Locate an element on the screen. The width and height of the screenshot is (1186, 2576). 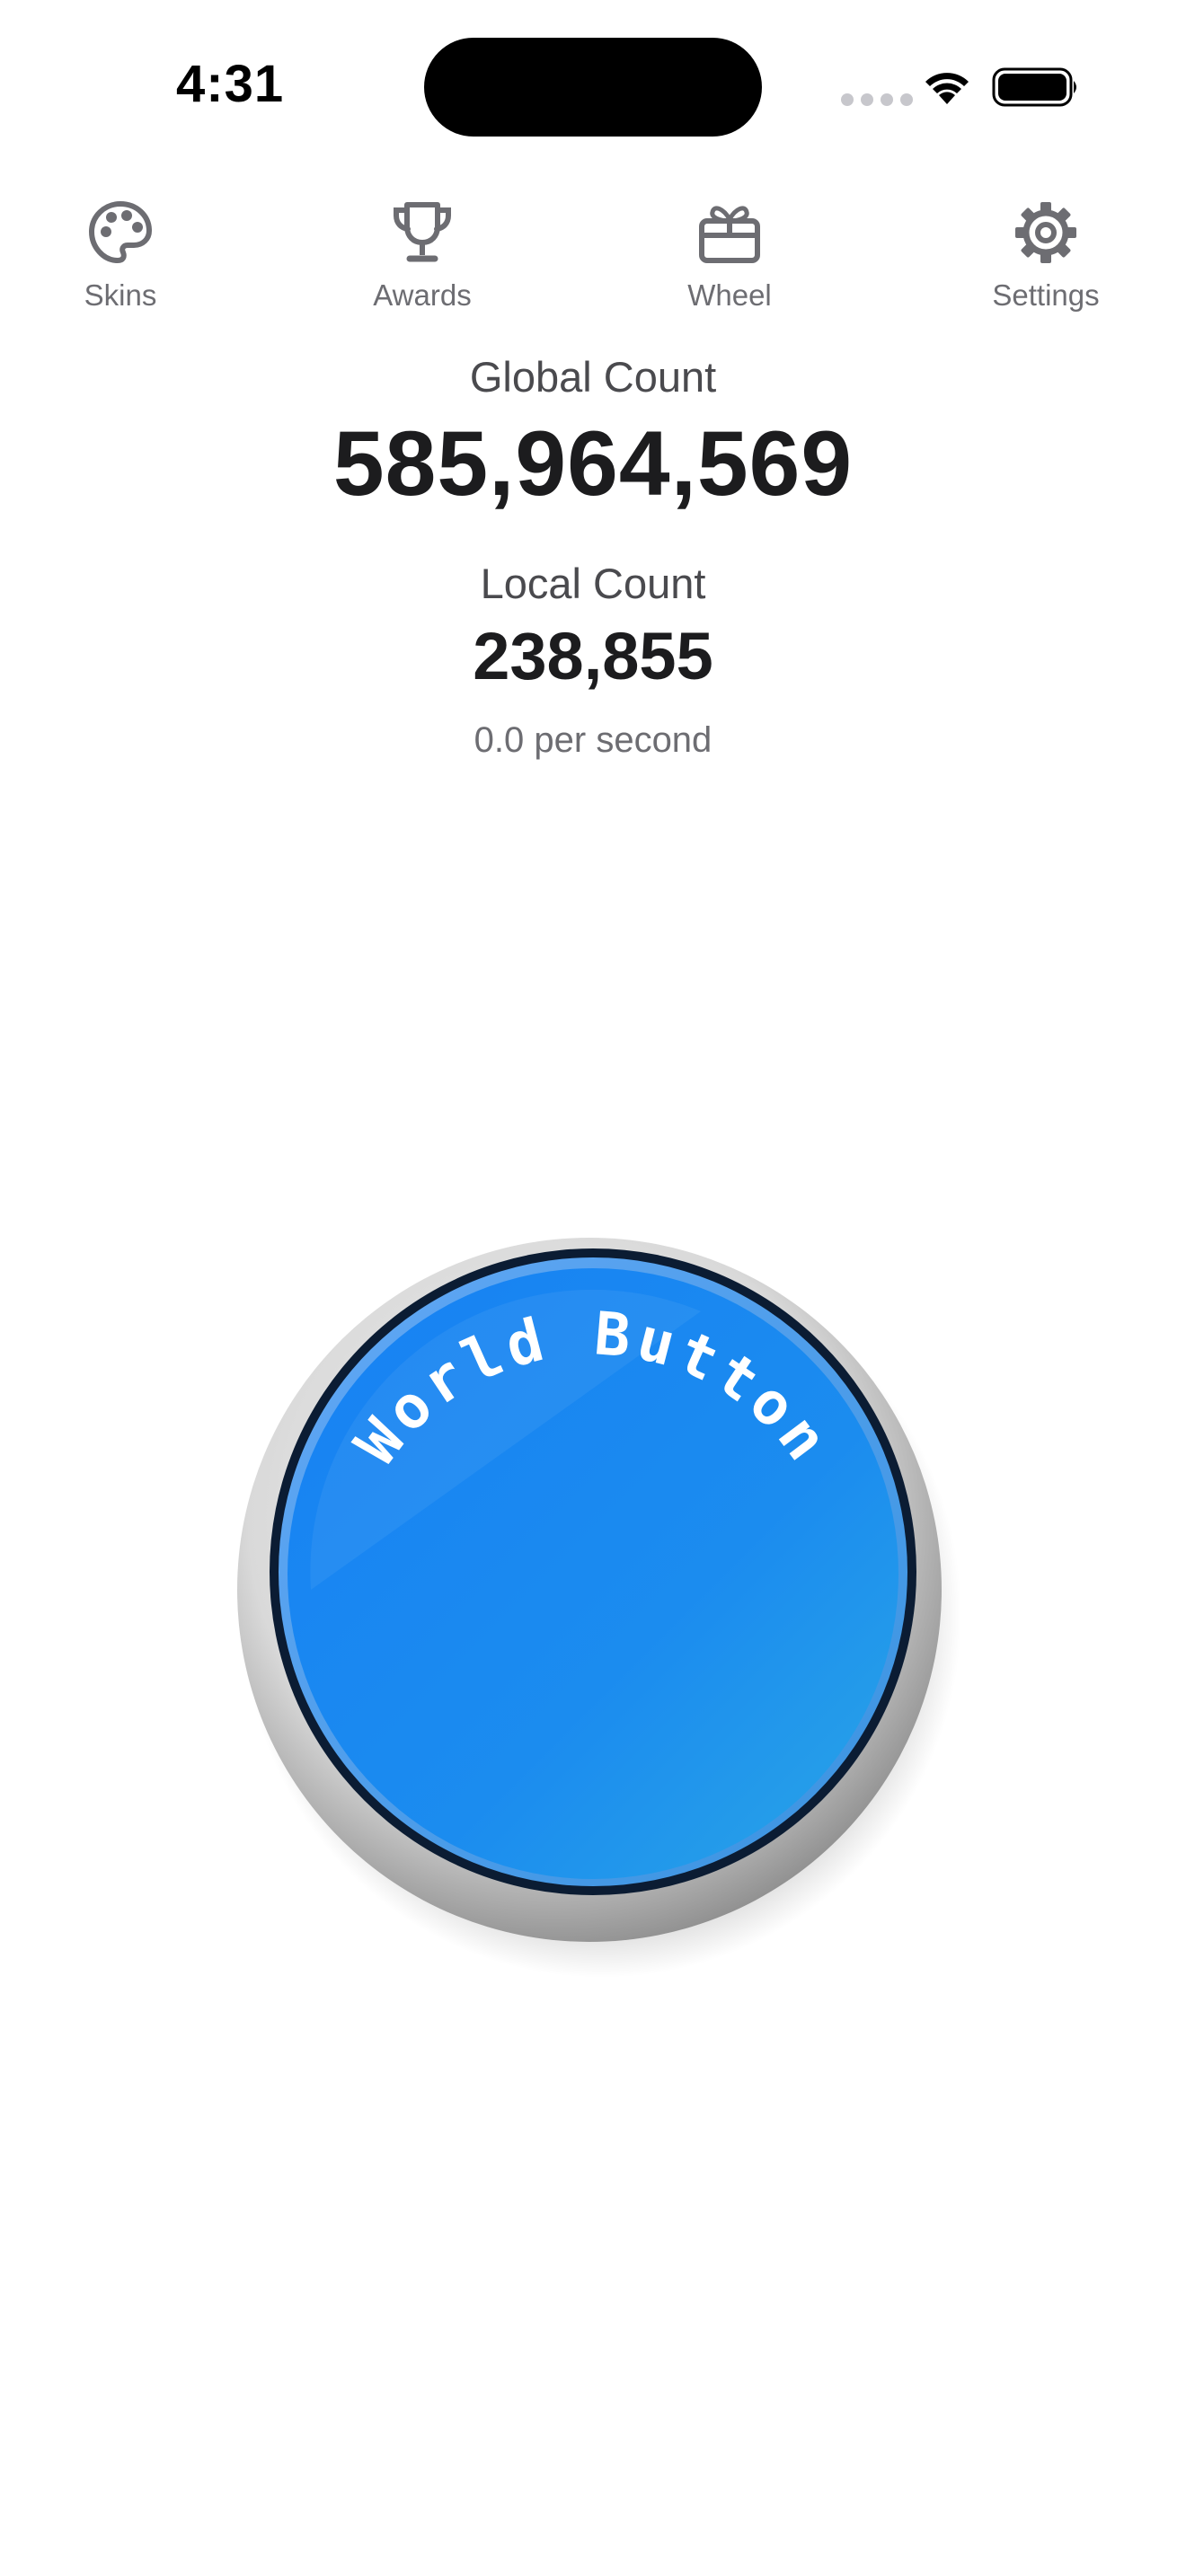
nav-wheel-label: Wheel is located at coordinates (729, 295).